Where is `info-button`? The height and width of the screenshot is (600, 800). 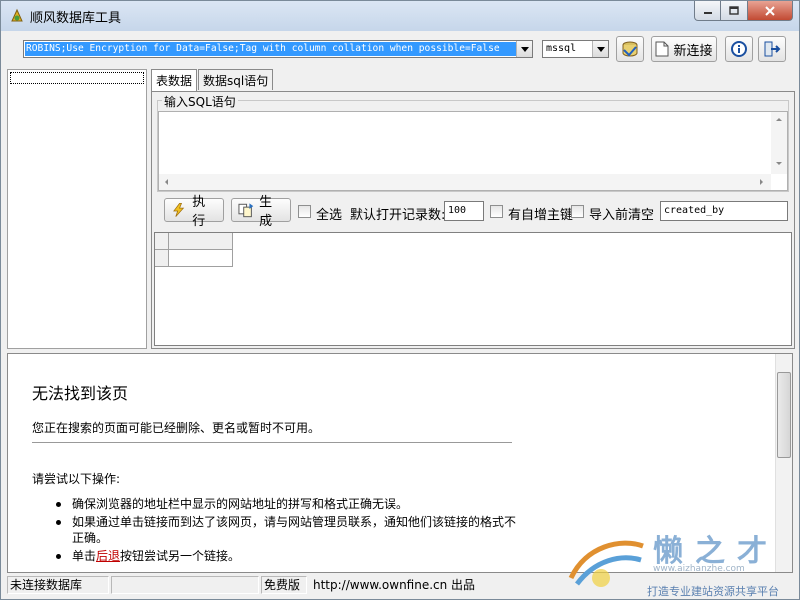 info-button is located at coordinates (739, 49).